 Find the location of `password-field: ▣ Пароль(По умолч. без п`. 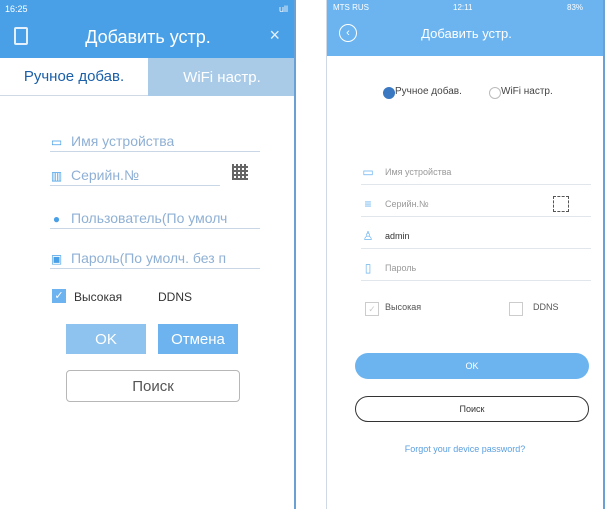

password-field: ▣ Пароль(По умолч. без п is located at coordinates (155, 258).